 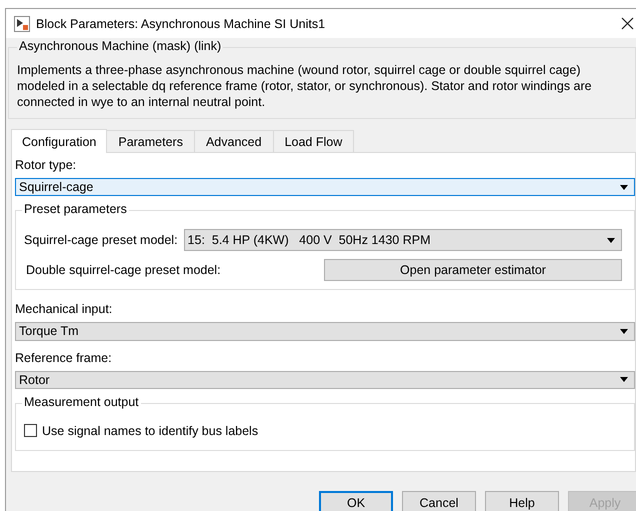 I want to click on block-icon, so click(x=22, y=24).